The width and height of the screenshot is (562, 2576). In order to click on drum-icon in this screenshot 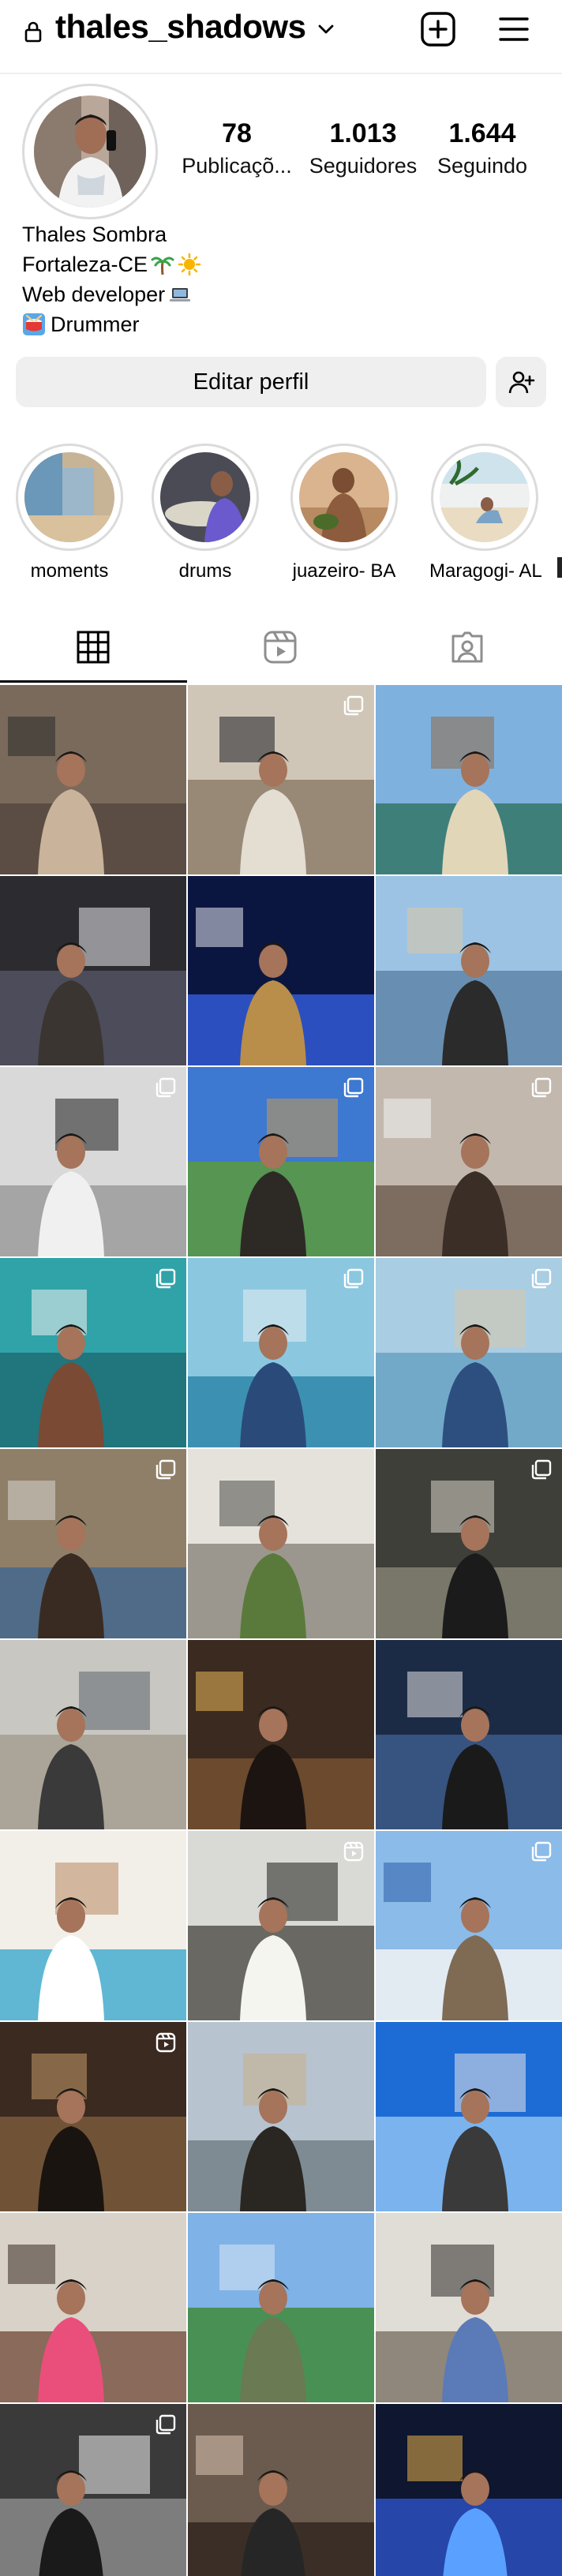, I will do `click(34, 324)`.